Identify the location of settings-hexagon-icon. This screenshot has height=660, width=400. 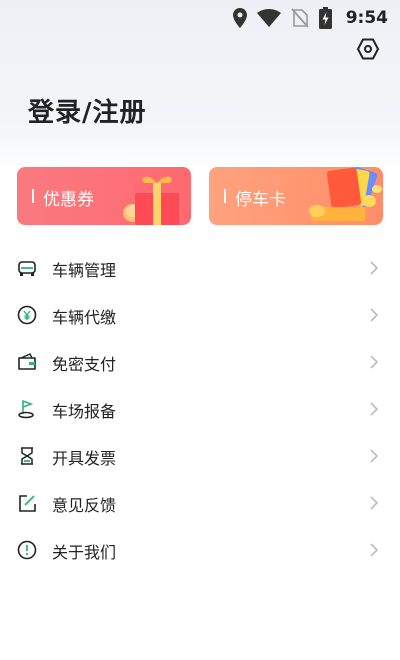
(368, 51).